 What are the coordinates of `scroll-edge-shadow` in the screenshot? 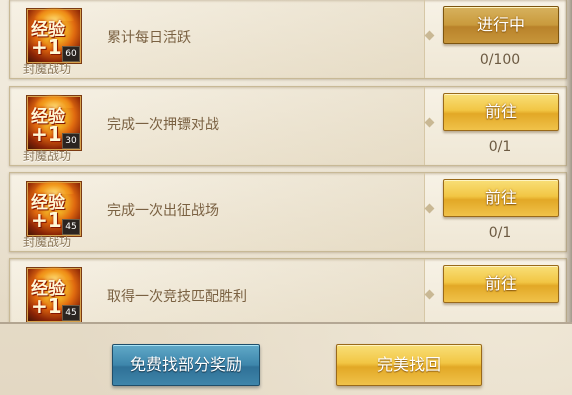 It's located at (568, 161).